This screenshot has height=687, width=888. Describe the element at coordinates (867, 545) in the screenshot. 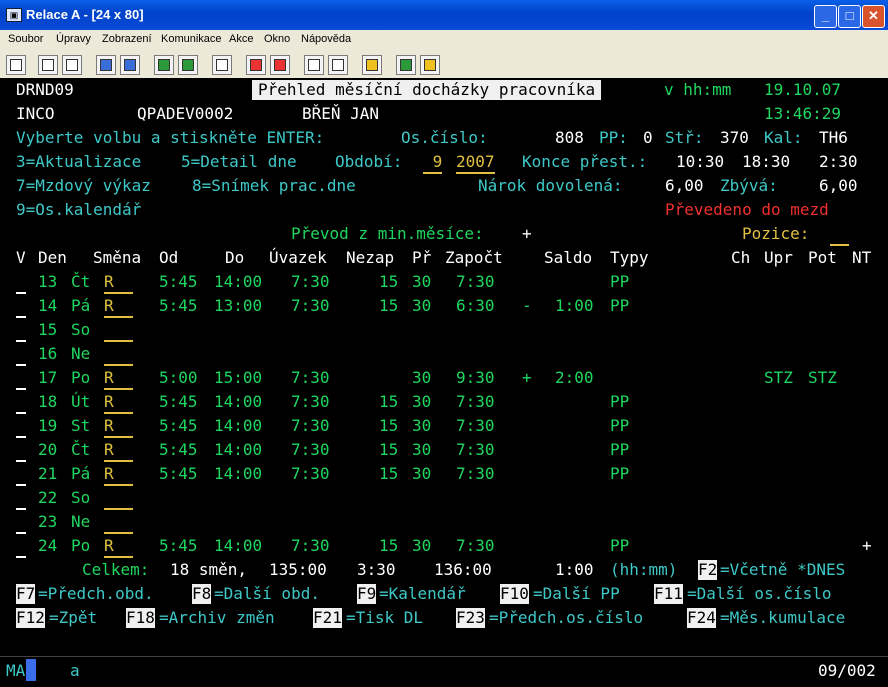

I see `more-indicator: +` at that location.